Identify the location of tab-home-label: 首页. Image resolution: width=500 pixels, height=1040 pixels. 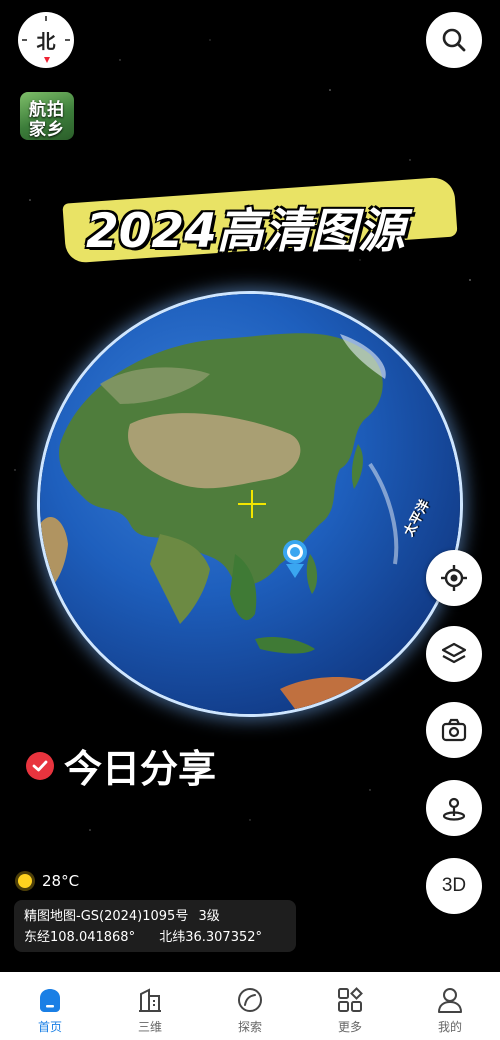
(49, 1027).